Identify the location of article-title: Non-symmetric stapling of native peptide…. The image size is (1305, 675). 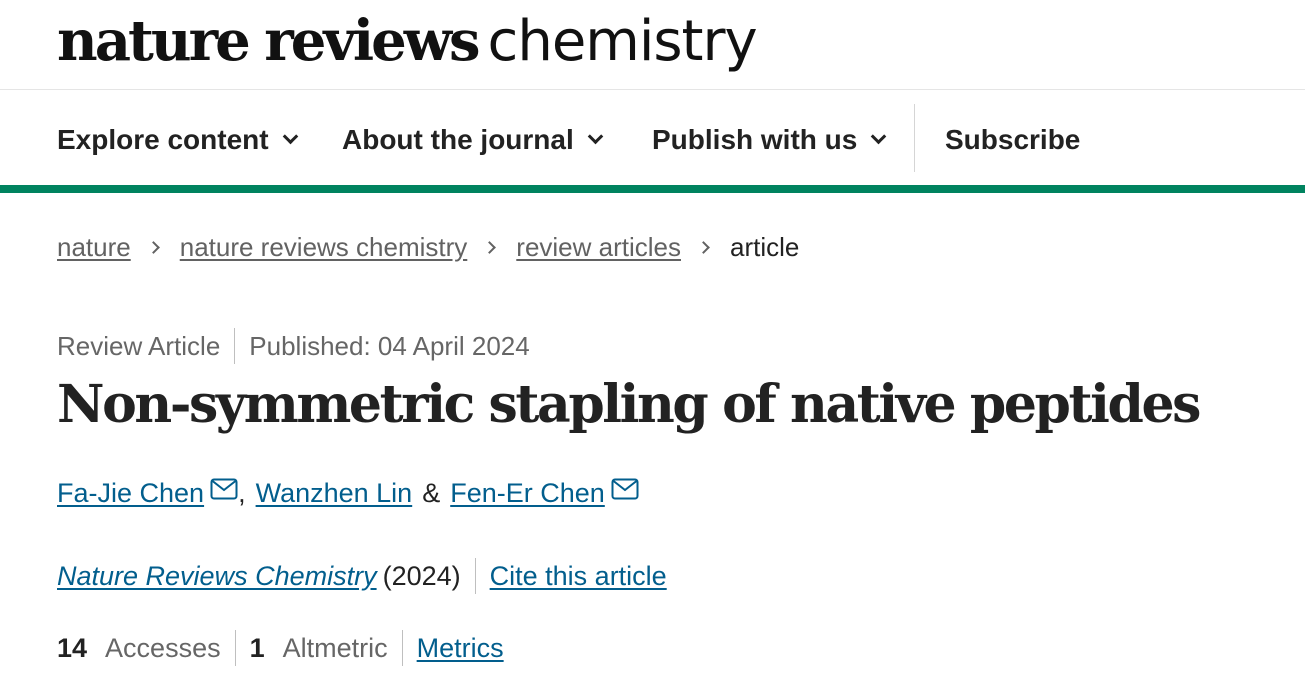
(629, 404).